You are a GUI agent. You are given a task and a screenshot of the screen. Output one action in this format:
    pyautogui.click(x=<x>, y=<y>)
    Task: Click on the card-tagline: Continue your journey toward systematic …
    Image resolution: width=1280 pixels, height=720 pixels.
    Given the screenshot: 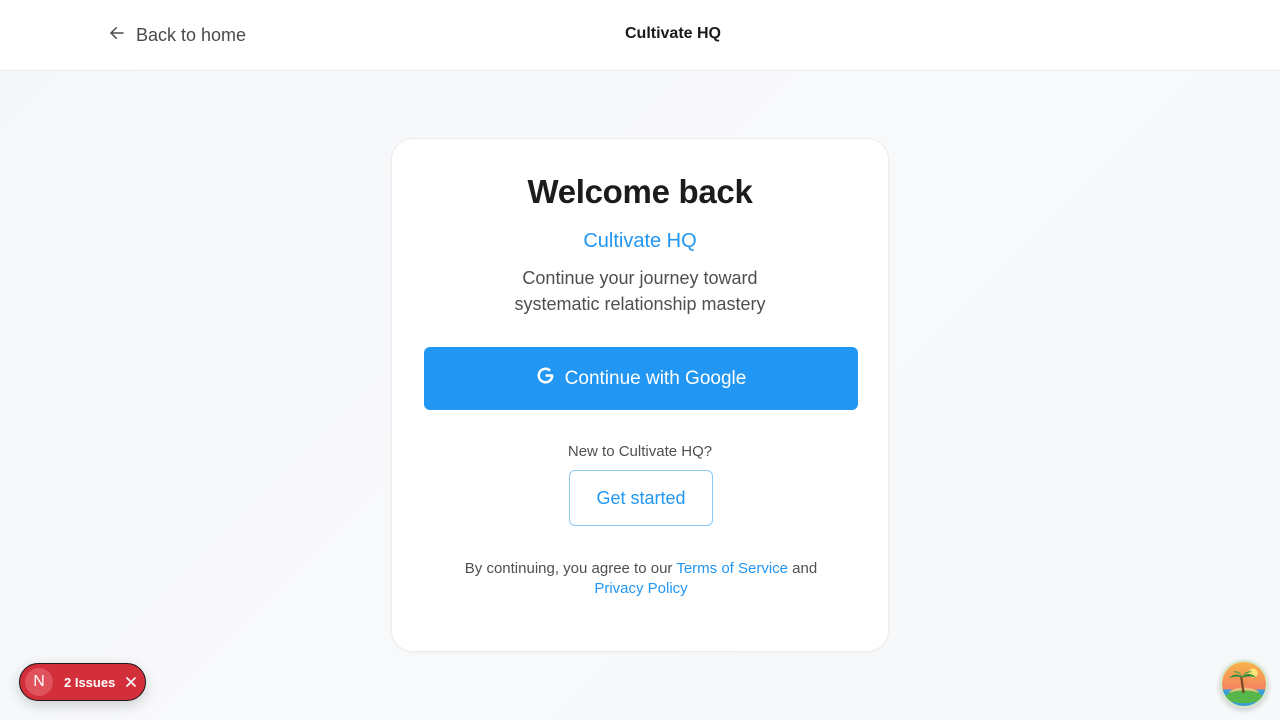 What is the action you would take?
    pyautogui.click(x=640, y=291)
    